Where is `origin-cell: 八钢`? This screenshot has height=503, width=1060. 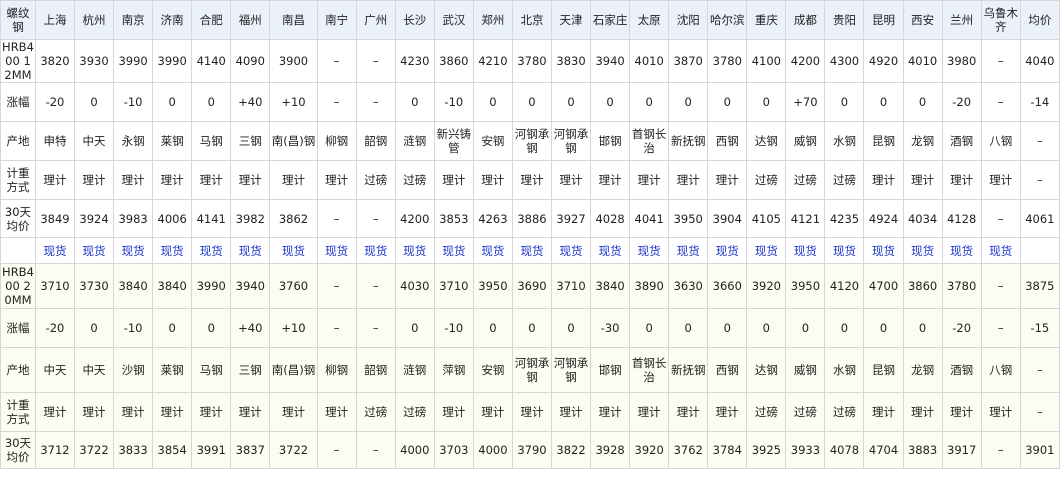
origin-cell: 八钢 is located at coordinates (1000, 370).